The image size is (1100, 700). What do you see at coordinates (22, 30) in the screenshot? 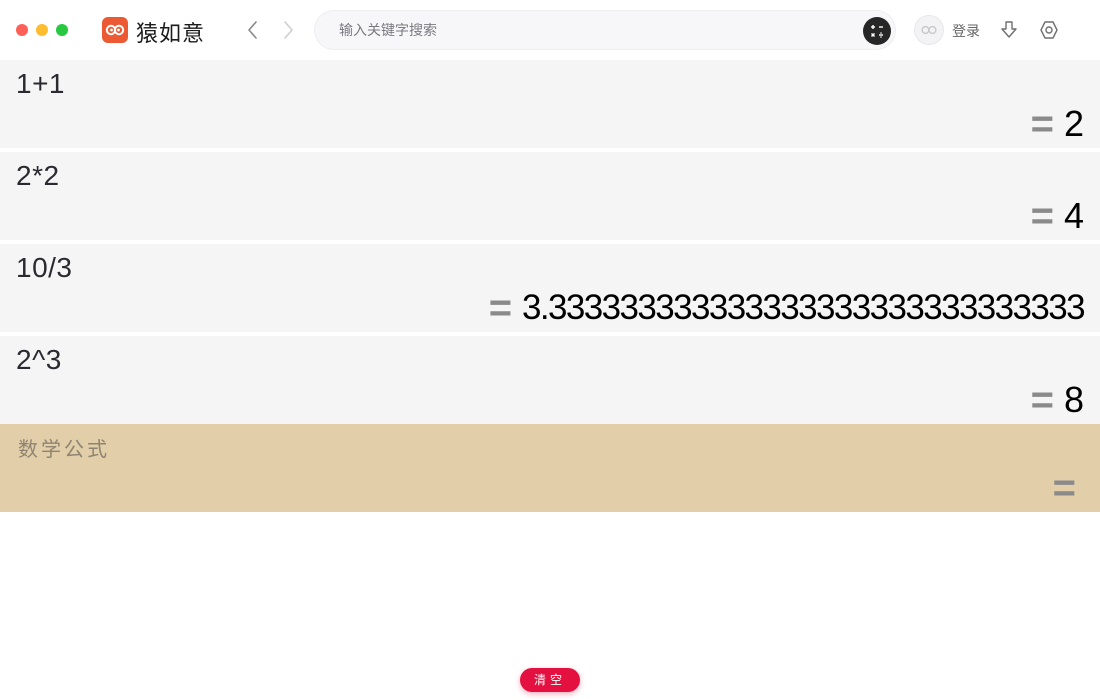
I see `close-window-button` at bounding box center [22, 30].